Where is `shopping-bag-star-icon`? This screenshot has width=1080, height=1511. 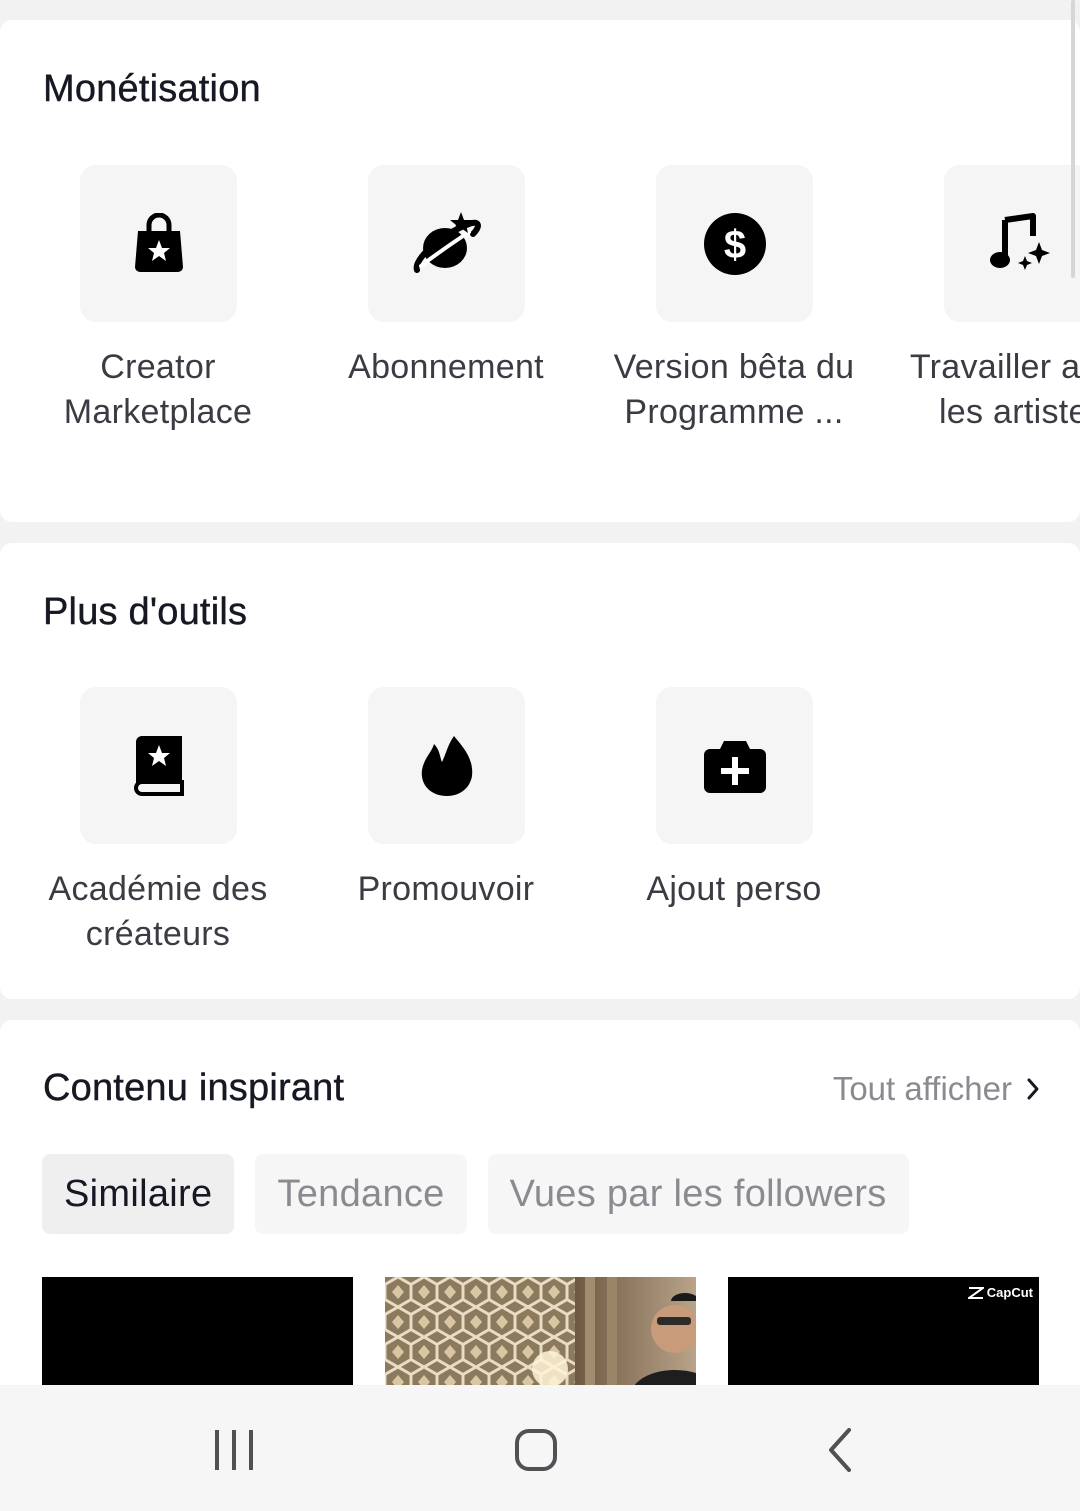 shopping-bag-star-icon is located at coordinates (158, 242).